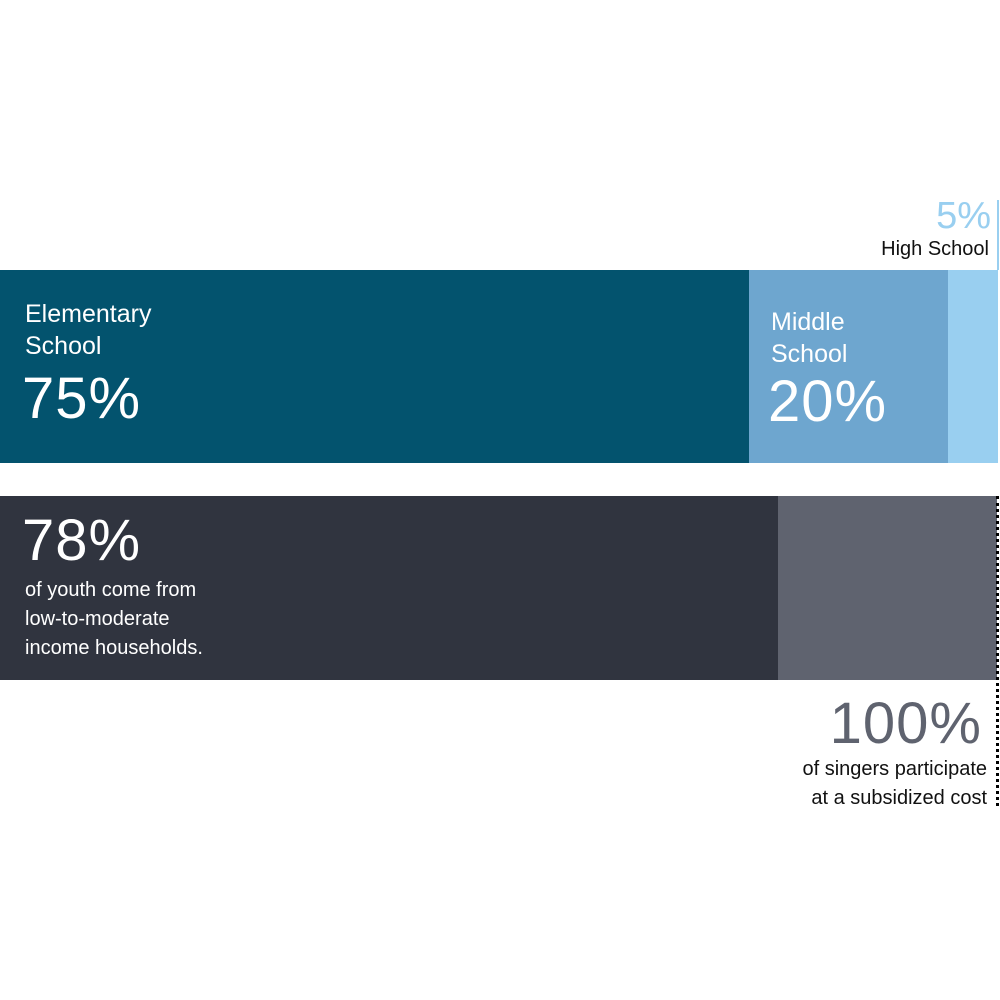 This screenshot has width=1000, height=1000. I want to click on income-desc-line2: low-to-moderate, so click(97, 619).